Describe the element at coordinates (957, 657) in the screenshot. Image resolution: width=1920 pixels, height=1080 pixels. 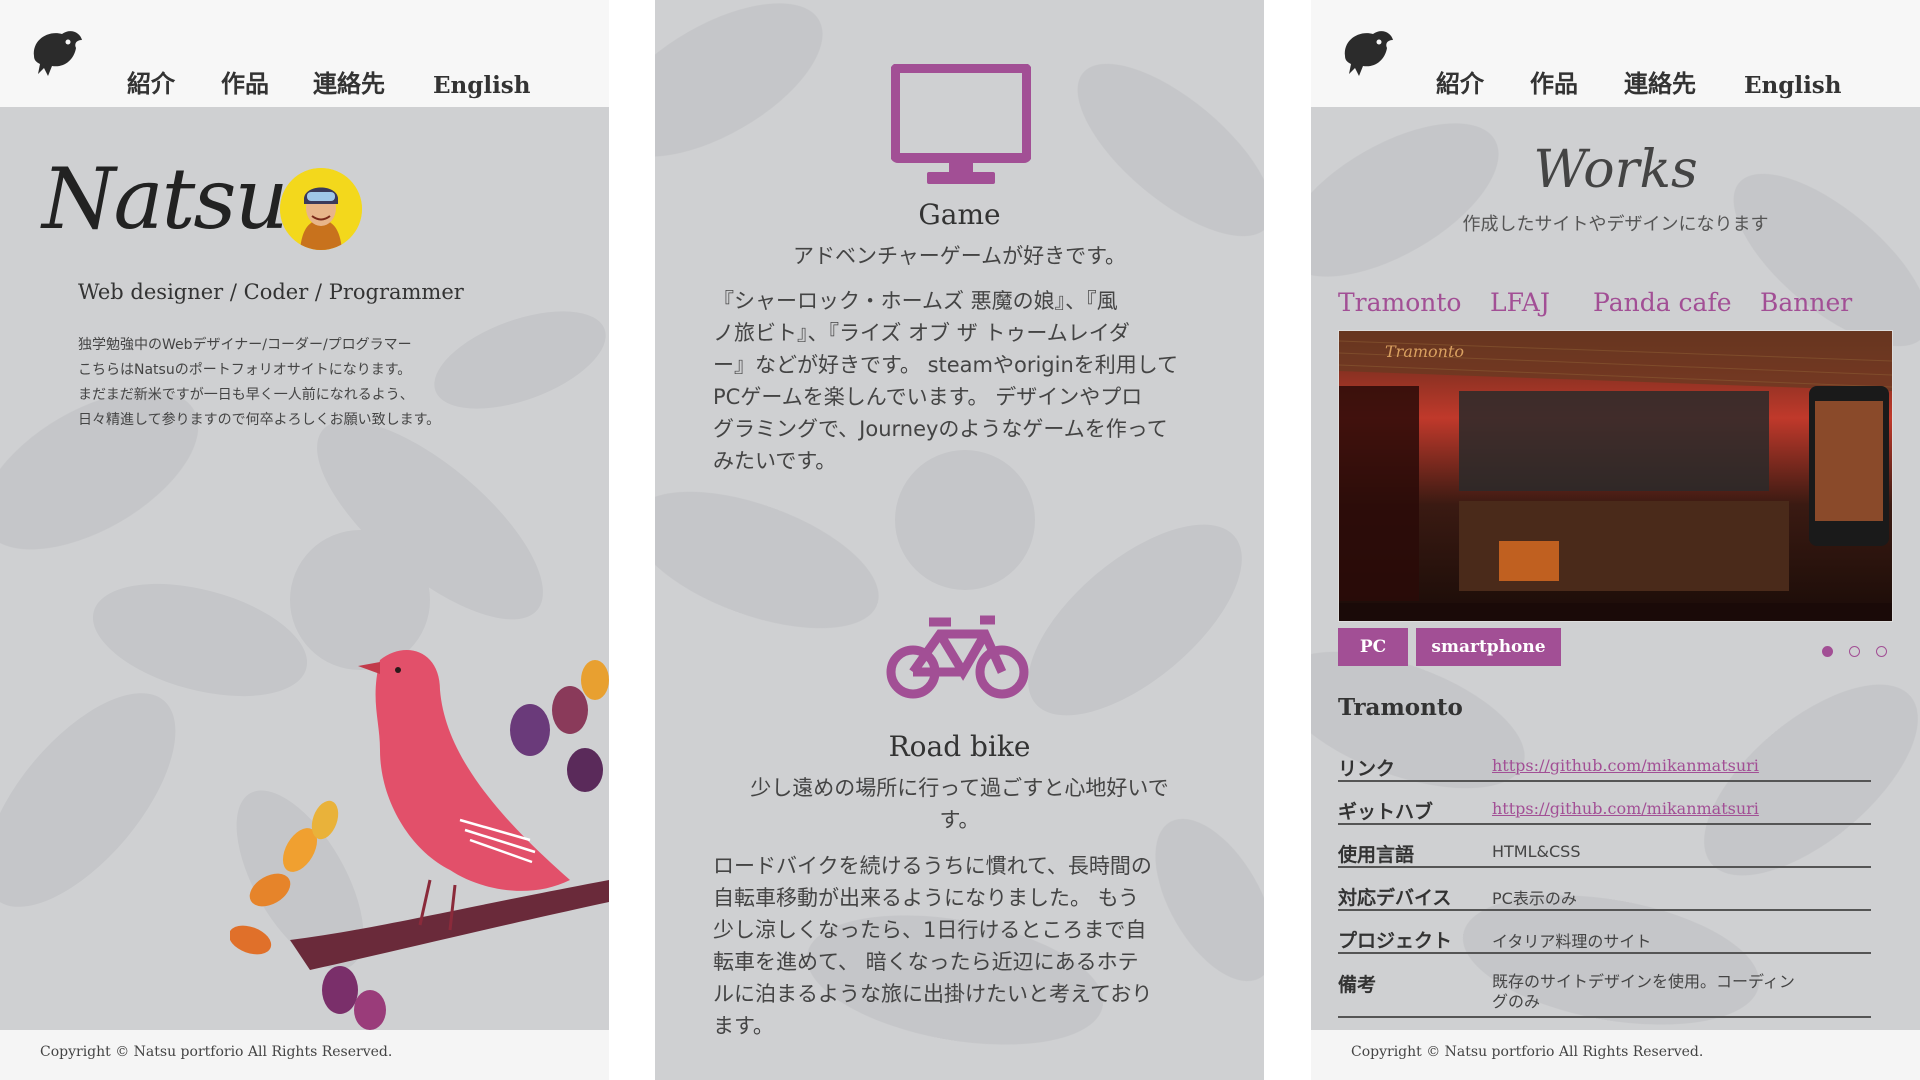
I see `bicycle-icon` at that location.